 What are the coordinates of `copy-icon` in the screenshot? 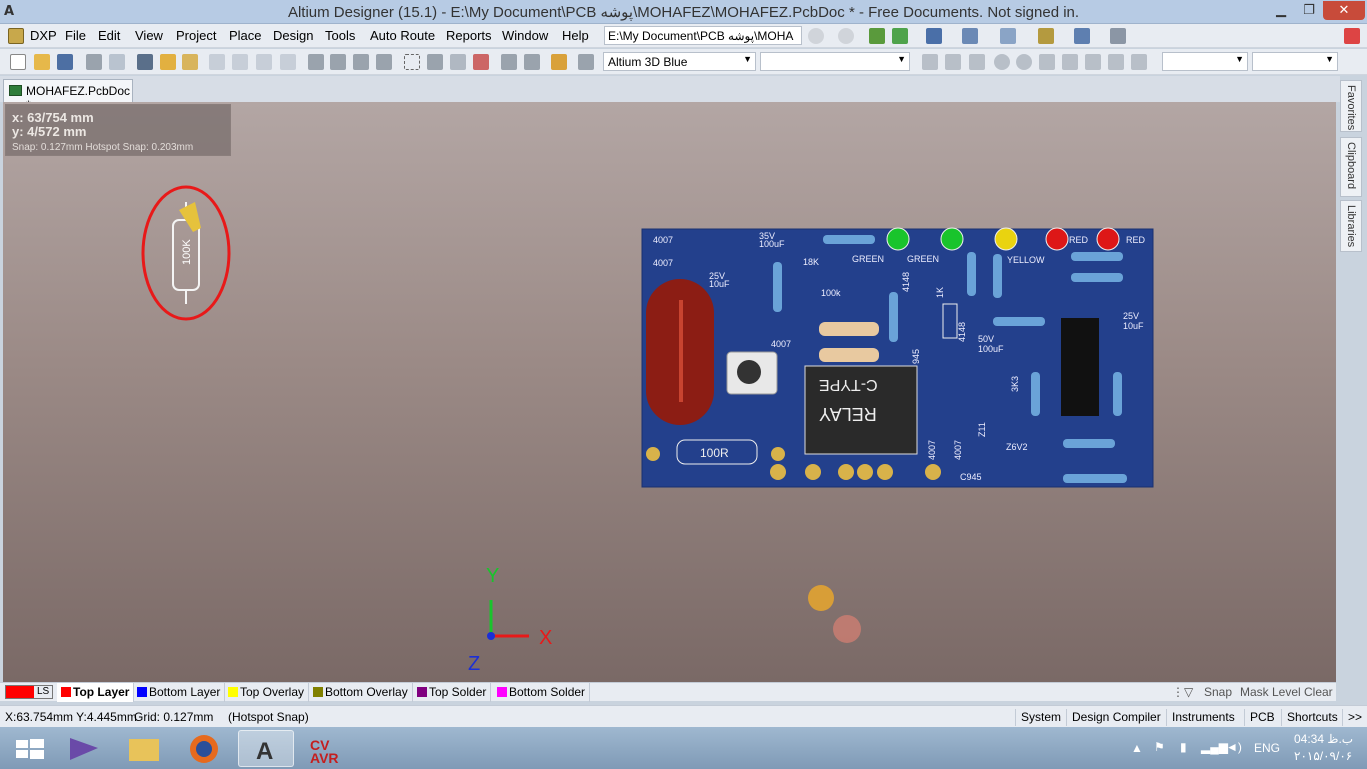 It's located at (338, 62).